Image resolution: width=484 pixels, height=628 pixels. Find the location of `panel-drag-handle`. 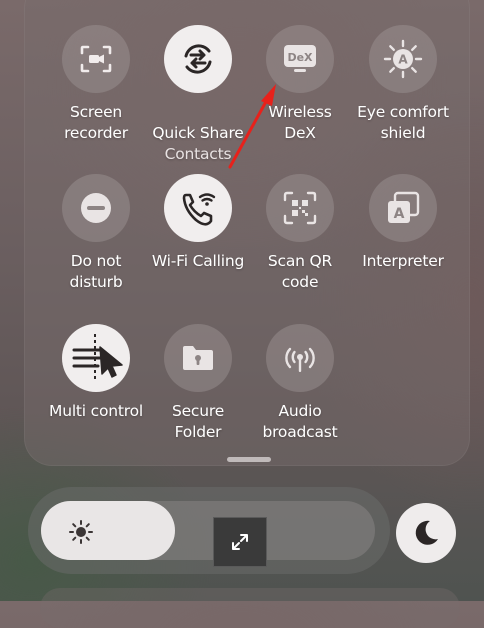

panel-drag-handle is located at coordinates (249, 459).